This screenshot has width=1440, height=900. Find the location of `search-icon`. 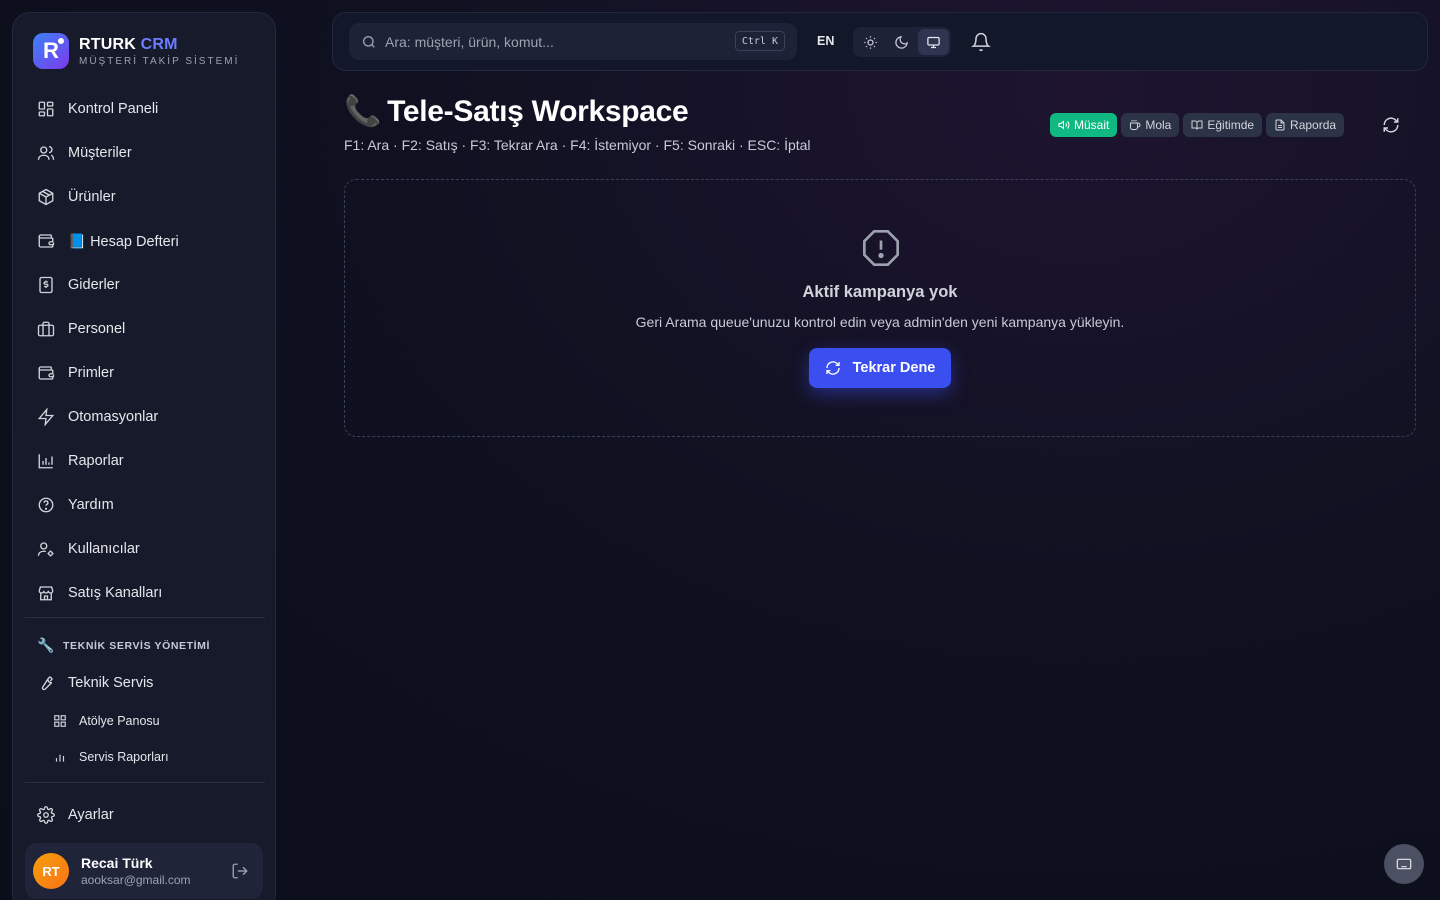

search-icon is located at coordinates (369, 41).